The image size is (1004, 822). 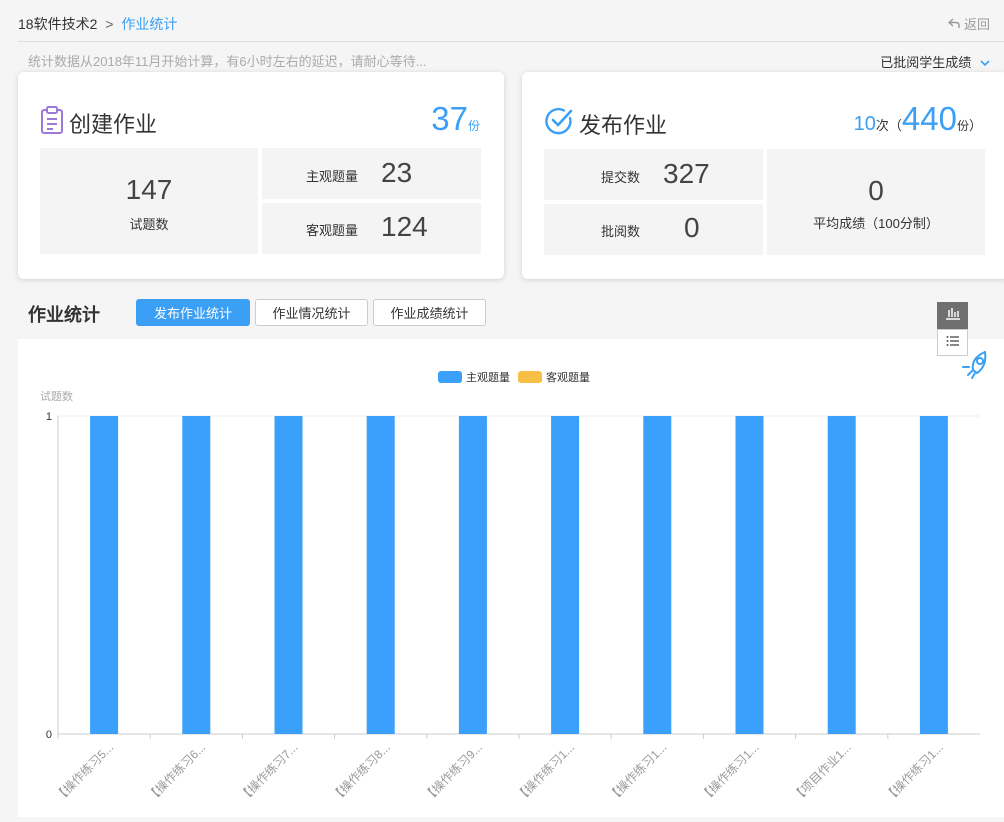 I want to click on breadcrumb-current: 作业统计, so click(x=149, y=24).